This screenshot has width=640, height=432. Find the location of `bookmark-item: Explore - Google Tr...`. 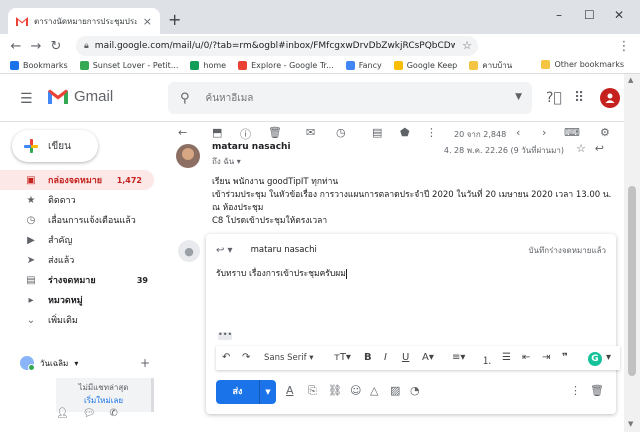

bookmark-item: Explore - Google Tr... is located at coordinates (286, 65).